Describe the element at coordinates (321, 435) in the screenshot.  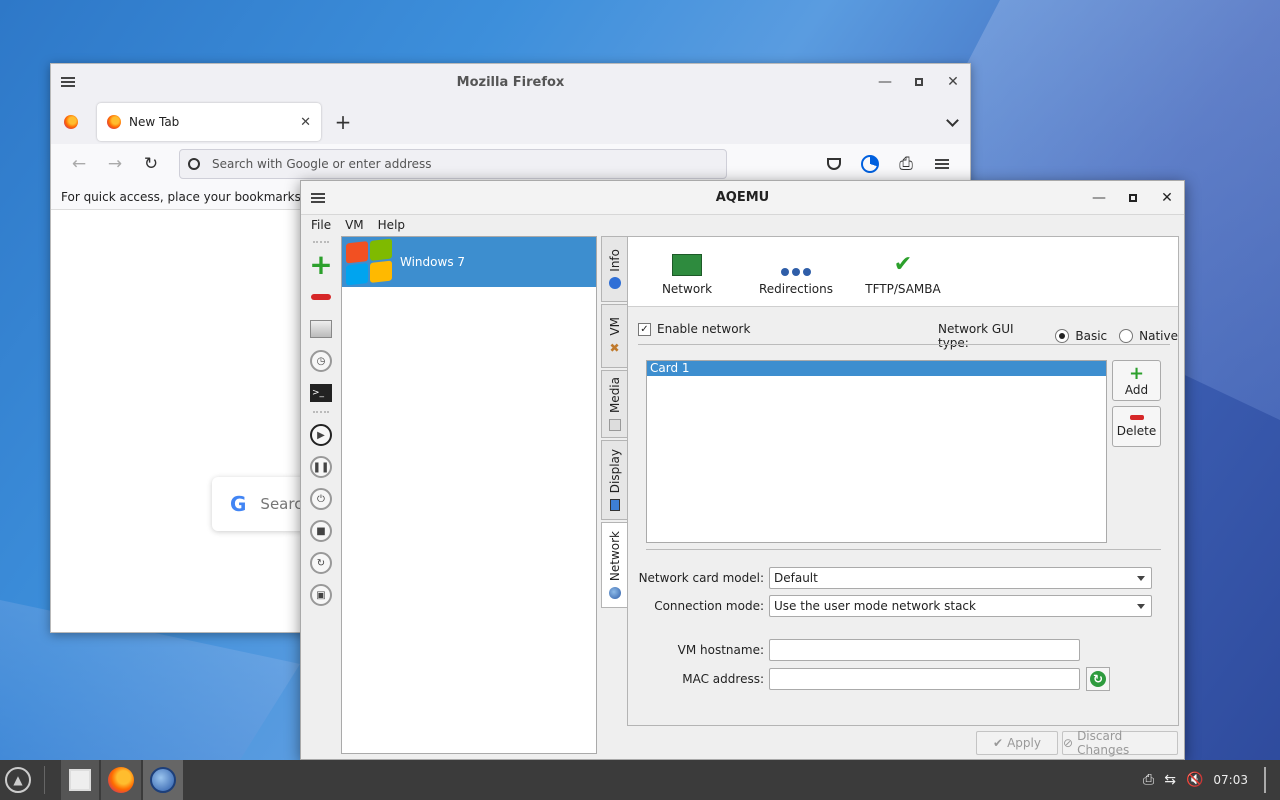
I see `start-vm-button: ▶` at that location.